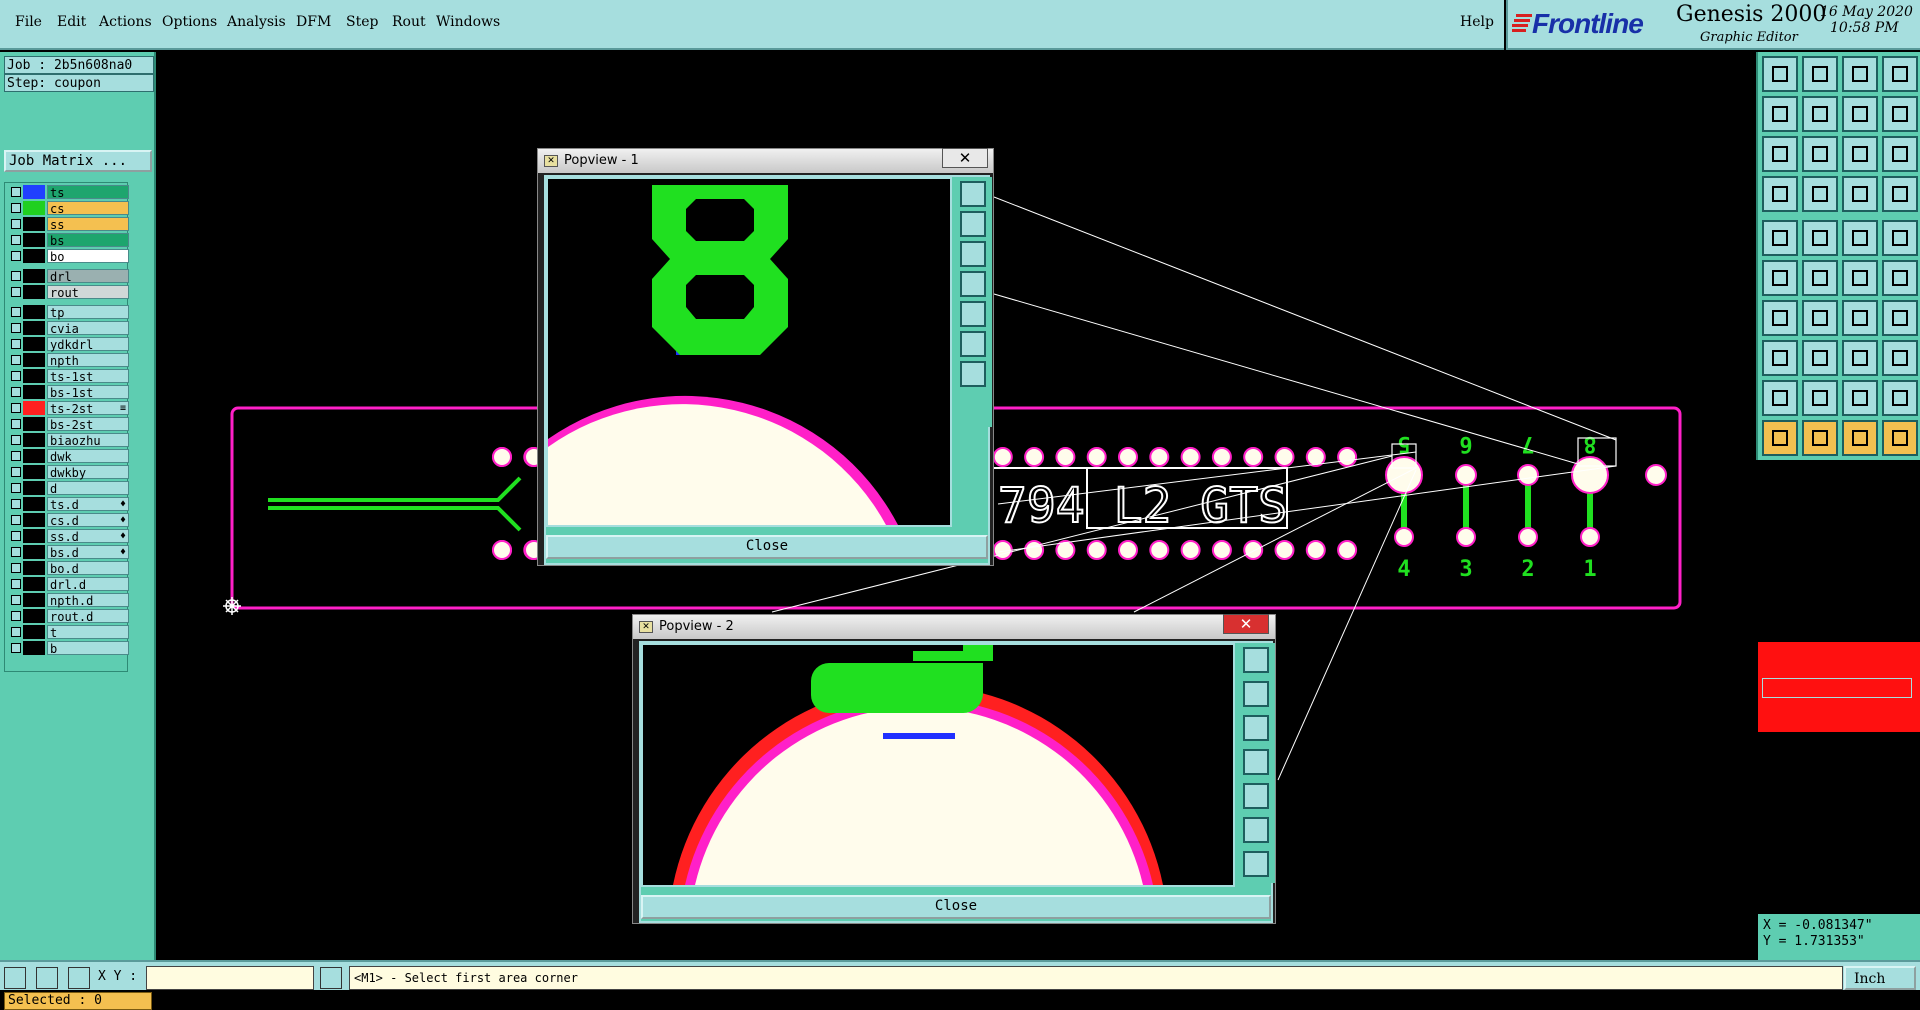 The width and height of the screenshot is (1920, 1010). I want to click on popview-2-pan-left-button, so click(1256, 762).